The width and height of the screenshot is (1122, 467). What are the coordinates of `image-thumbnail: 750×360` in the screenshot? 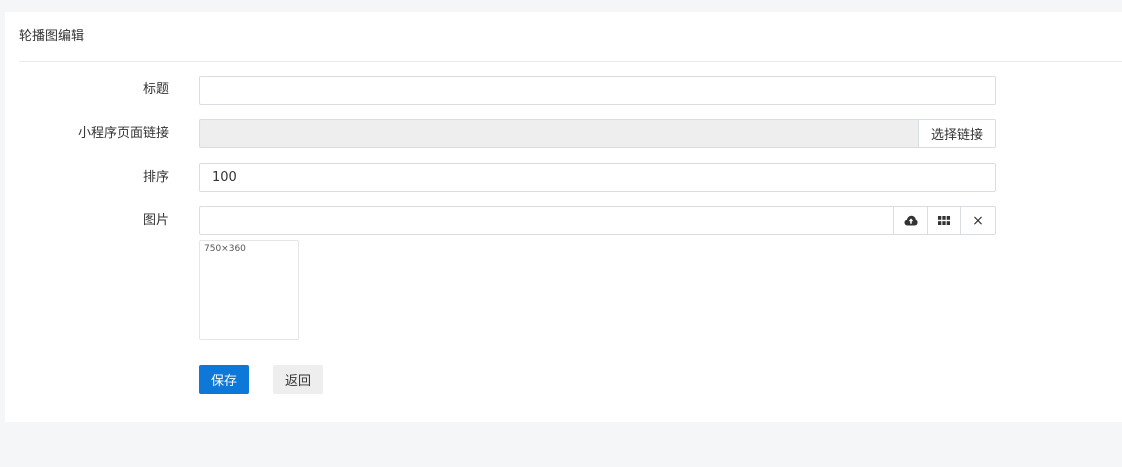 It's located at (249, 290).